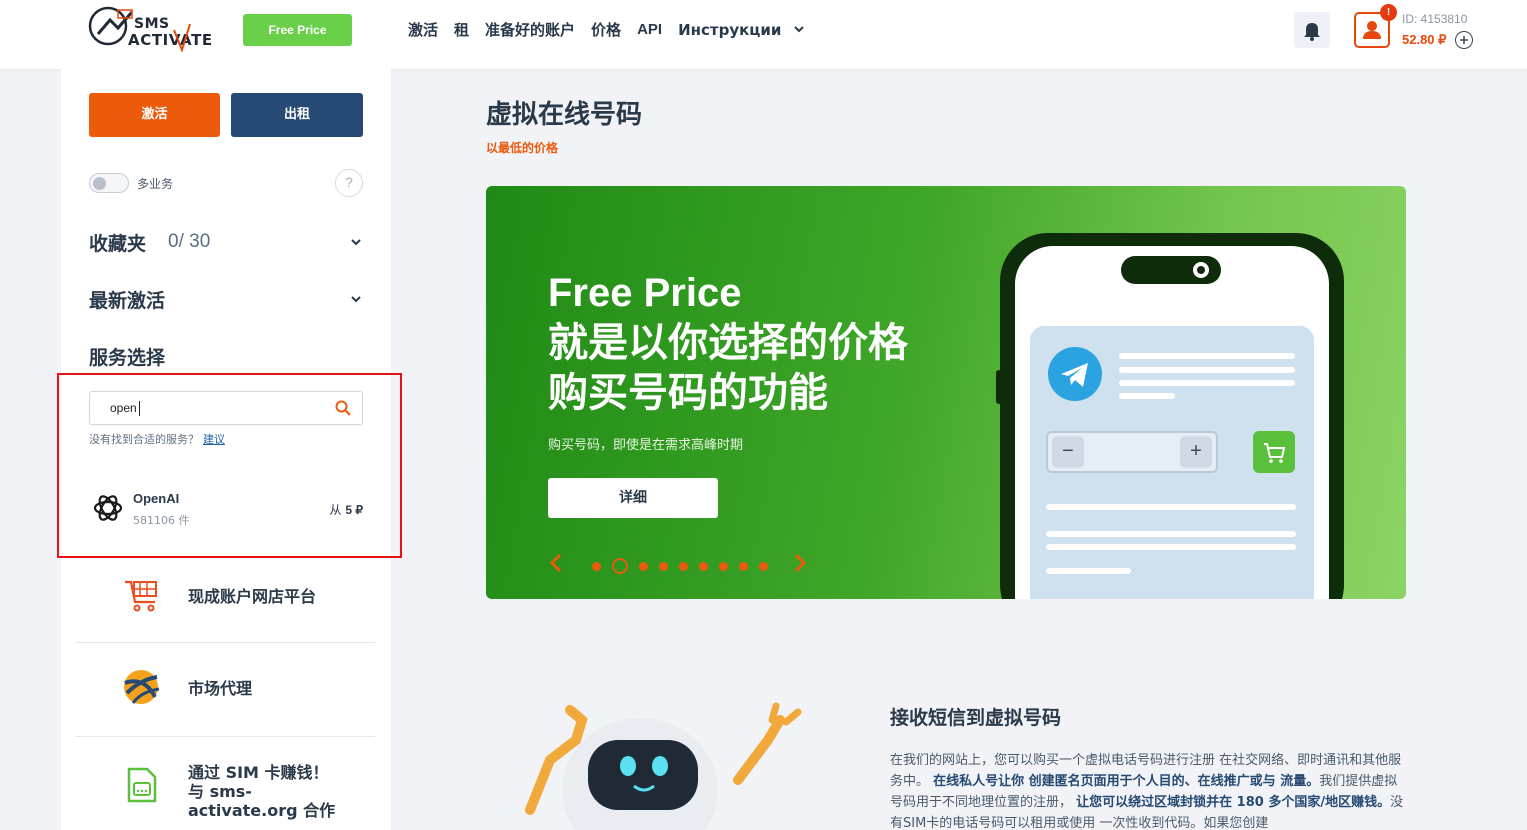 This screenshot has height=830, width=1527. What do you see at coordinates (620, 566) in the screenshot?
I see `carousel-dot-active` at bounding box center [620, 566].